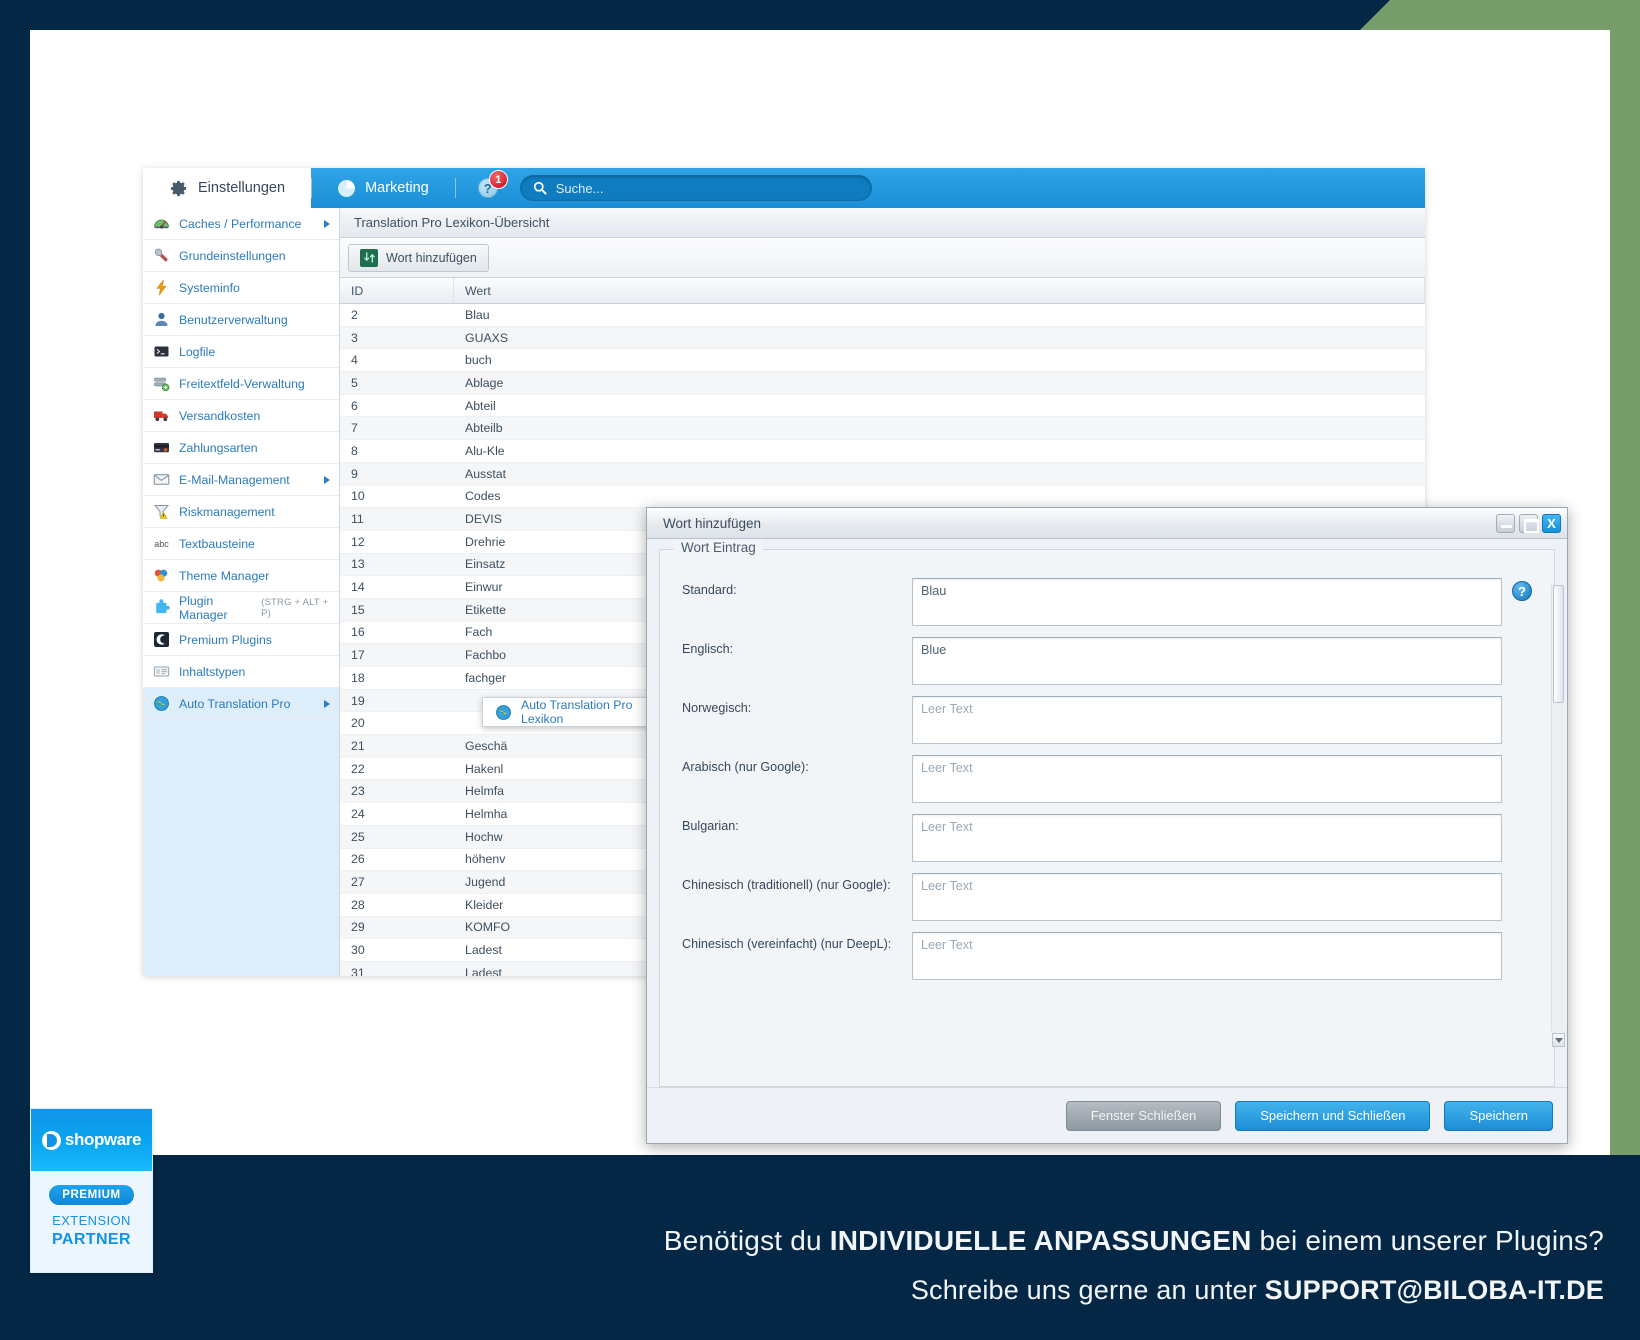 Image resolution: width=1640 pixels, height=1340 pixels. Describe the element at coordinates (882, 361) in the screenshot. I see `table-row: 4 buch` at that location.